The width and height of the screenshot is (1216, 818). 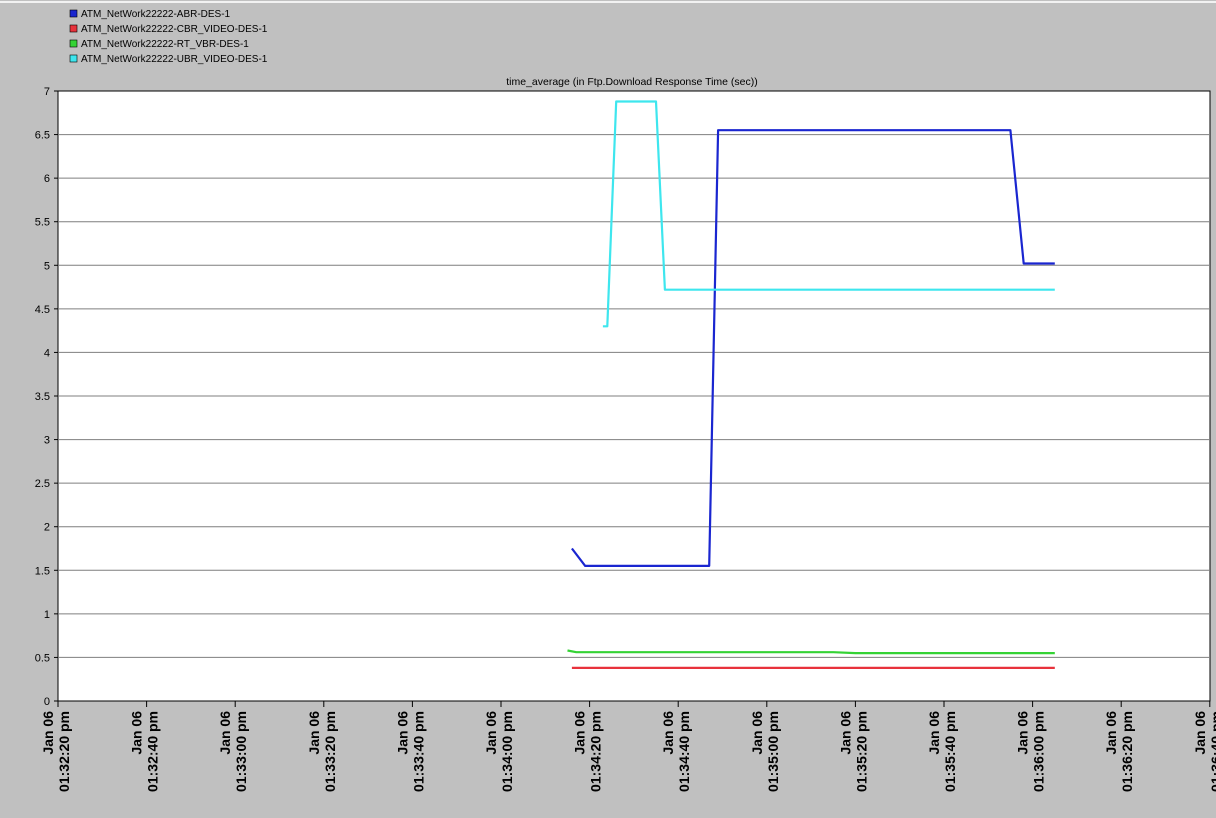 I want to click on y-tick-label: 6, so click(x=47, y=179).